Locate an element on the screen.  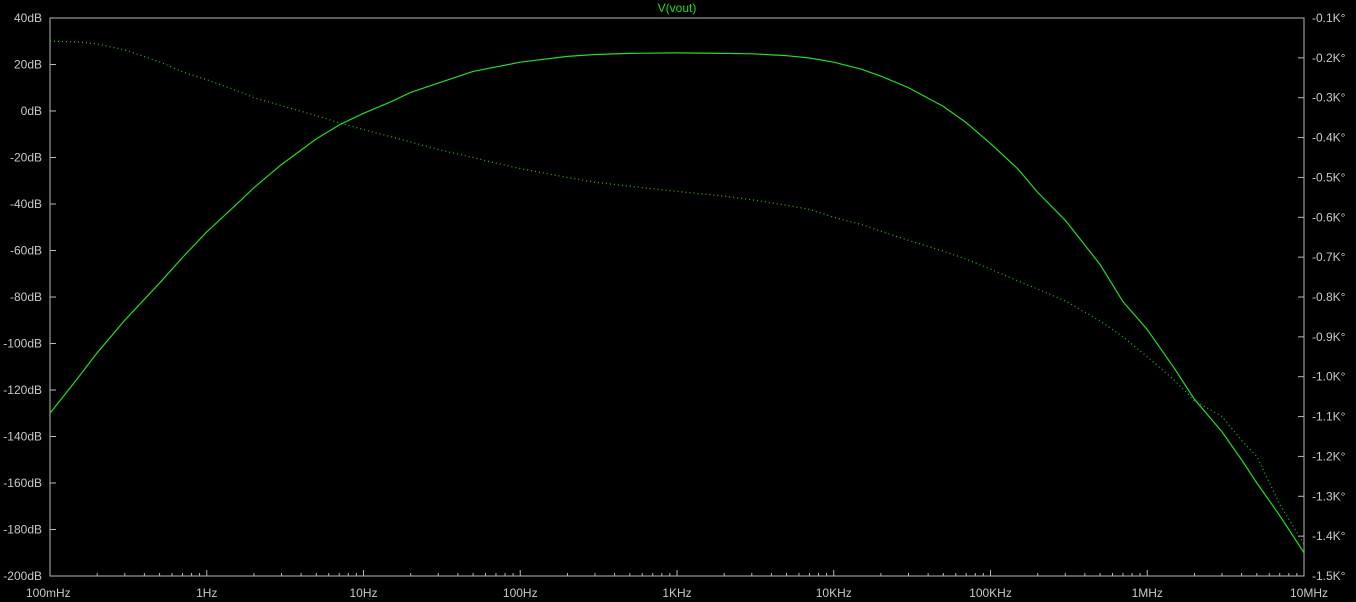
y-right-tick-label: -0.3K° is located at coordinates (1329, 98).